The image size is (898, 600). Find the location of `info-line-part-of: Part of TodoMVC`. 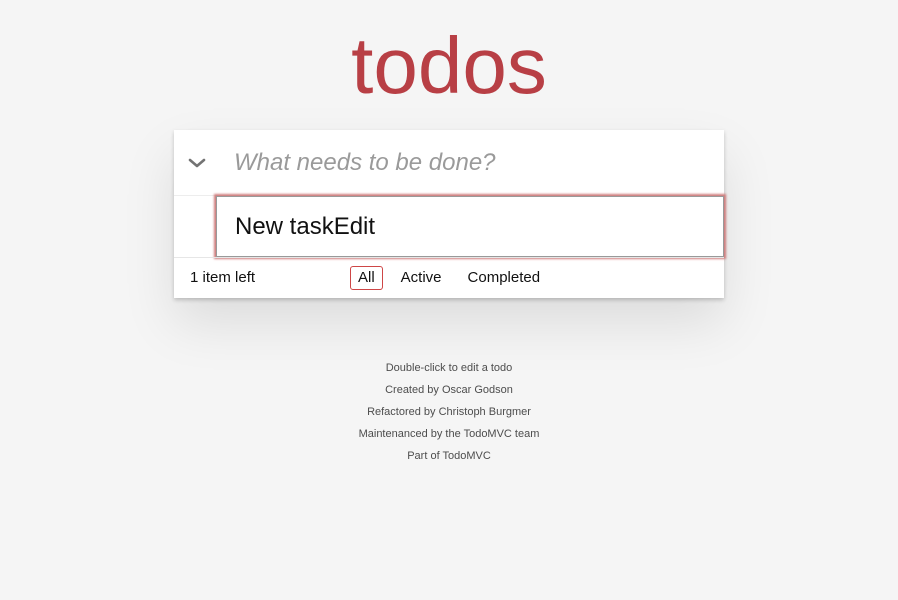

info-line-part-of: Part of TodoMVC is located at coordinates (449, 456).